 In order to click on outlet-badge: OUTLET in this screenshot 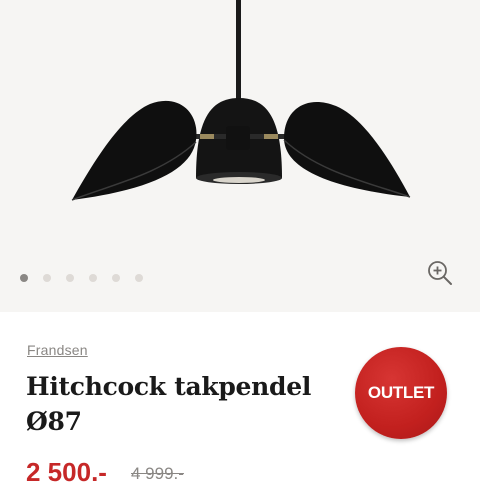, I will do `click(401, 393)`.